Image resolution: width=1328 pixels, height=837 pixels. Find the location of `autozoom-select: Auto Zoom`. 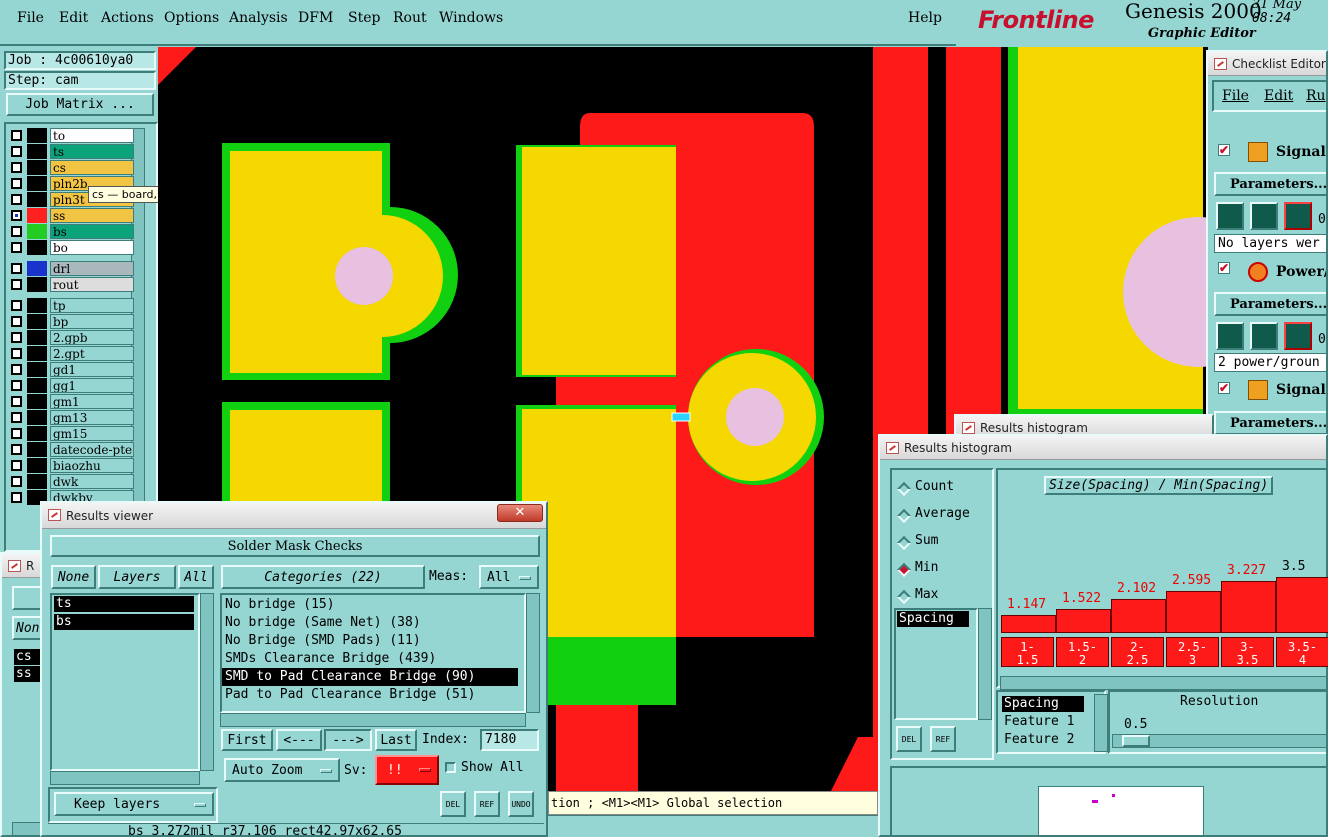

autozoom-select: Auto Zoom is located at coordinates (282, 770).